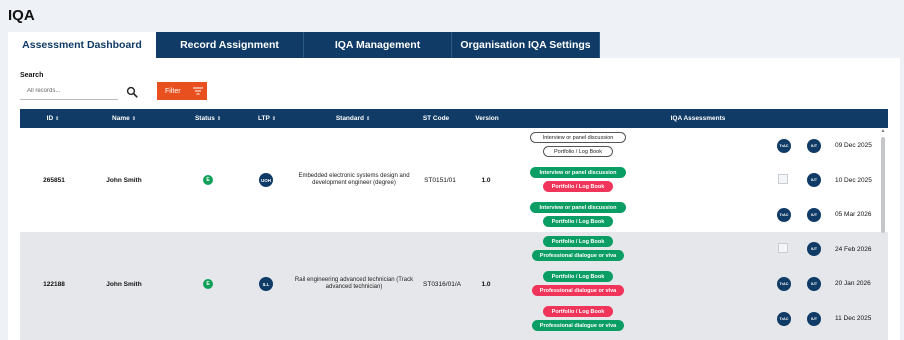  Describe the element at coordinates (173, 91) in the screenshot. I see `filter-label: Filter` at that location.